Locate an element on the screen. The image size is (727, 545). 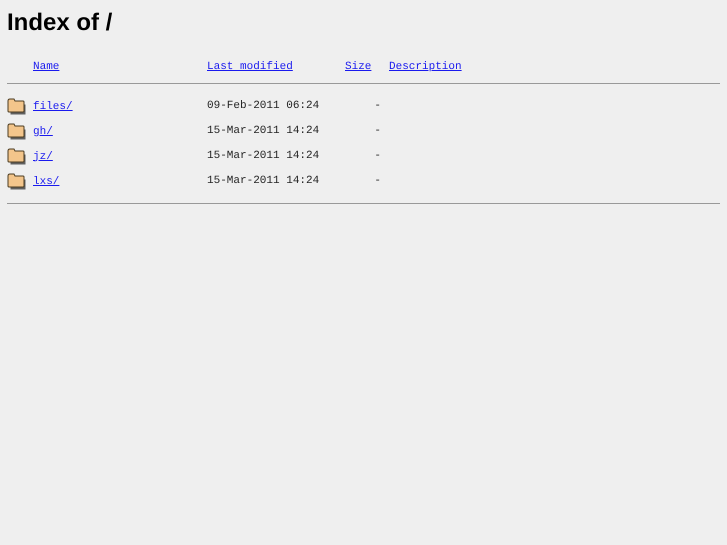
folder-link: files/ is located at coordinates (53, 106).